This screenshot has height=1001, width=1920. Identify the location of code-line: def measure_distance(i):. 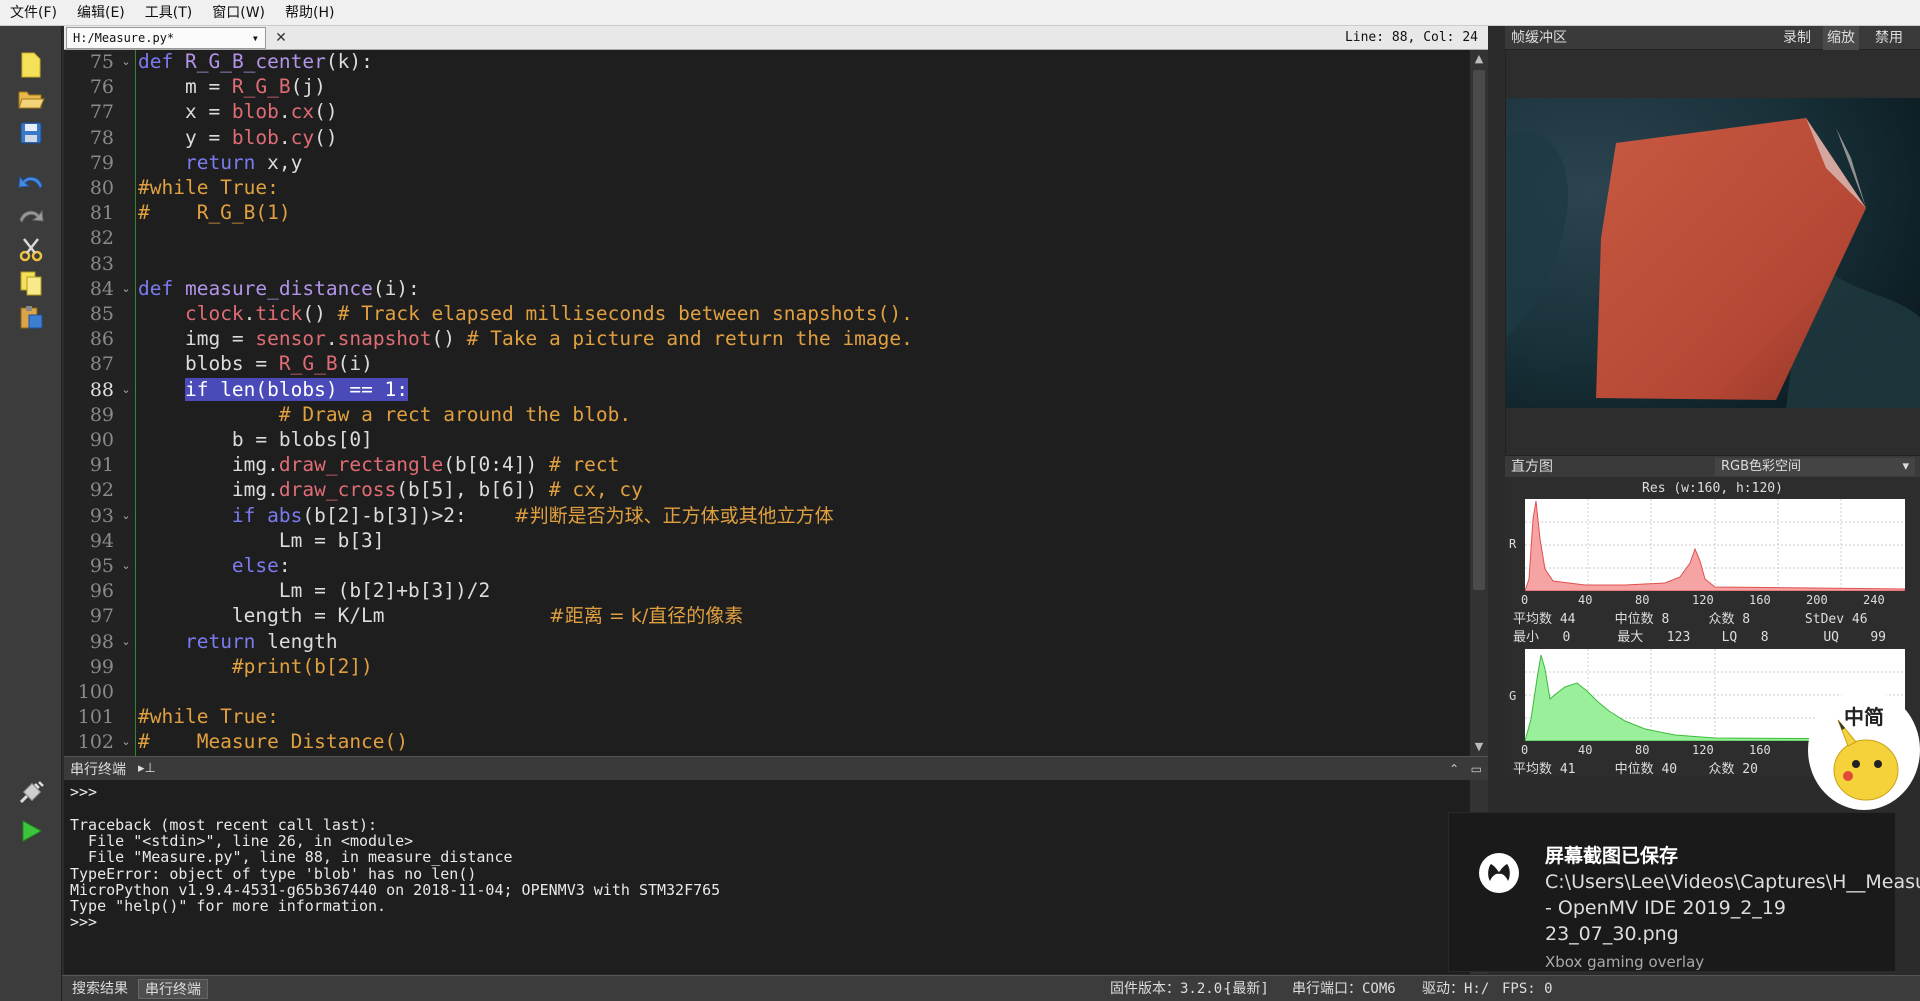
(279, 289).